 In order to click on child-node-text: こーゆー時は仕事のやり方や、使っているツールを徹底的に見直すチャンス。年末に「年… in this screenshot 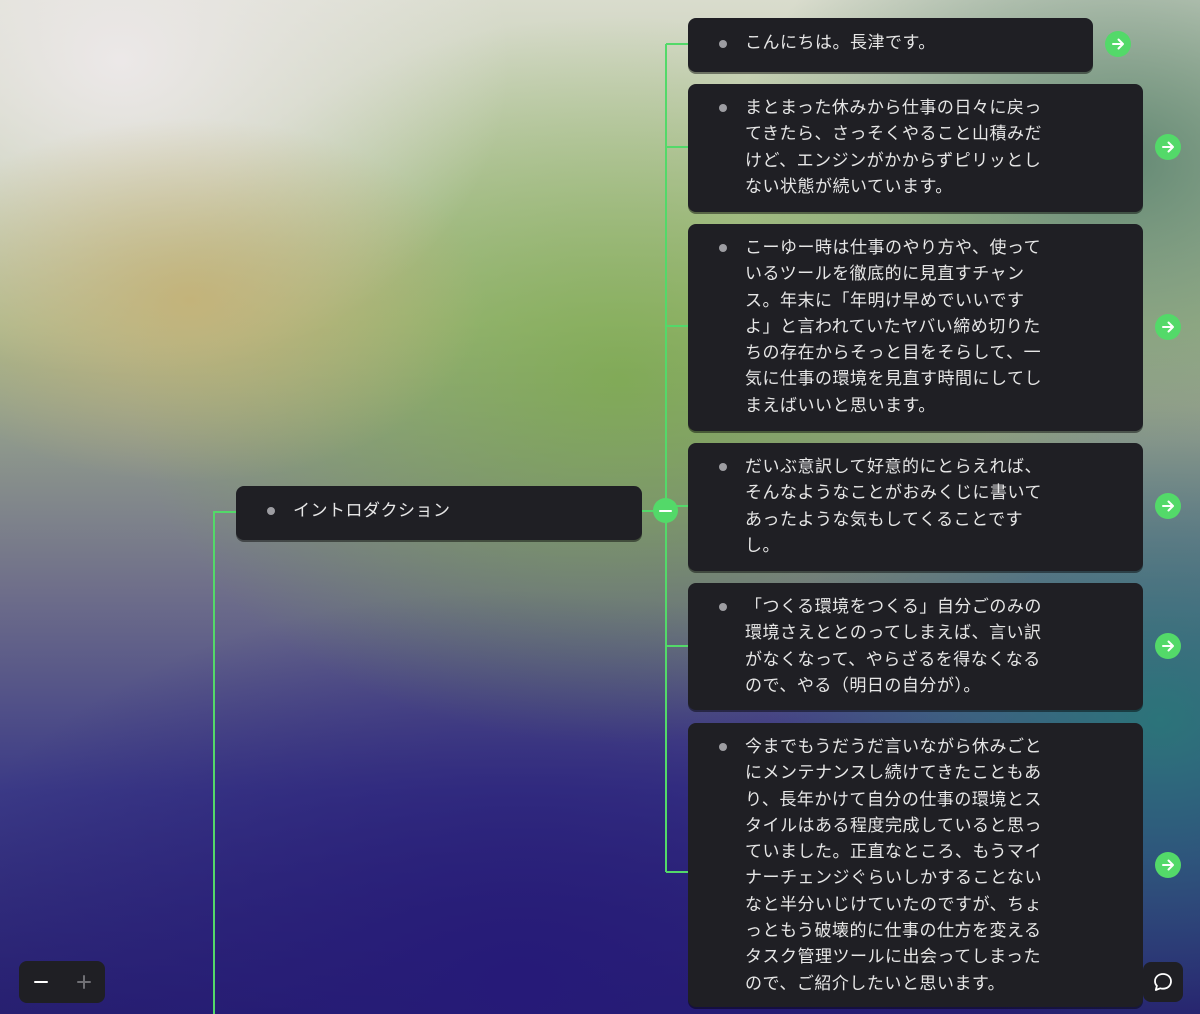, I will do `click(893, 327)`.